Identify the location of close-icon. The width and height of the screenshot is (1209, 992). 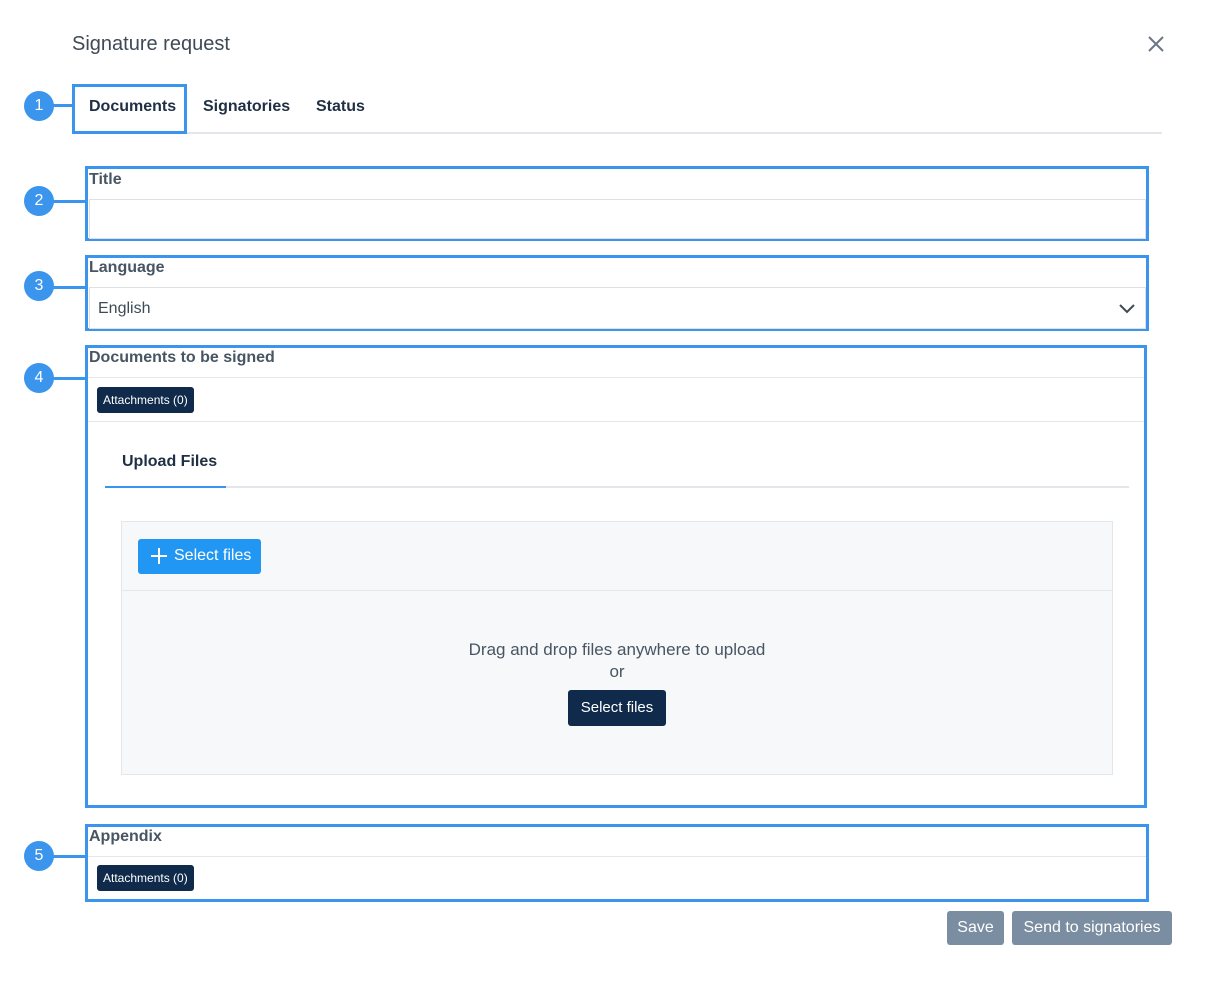
(1156, 44).